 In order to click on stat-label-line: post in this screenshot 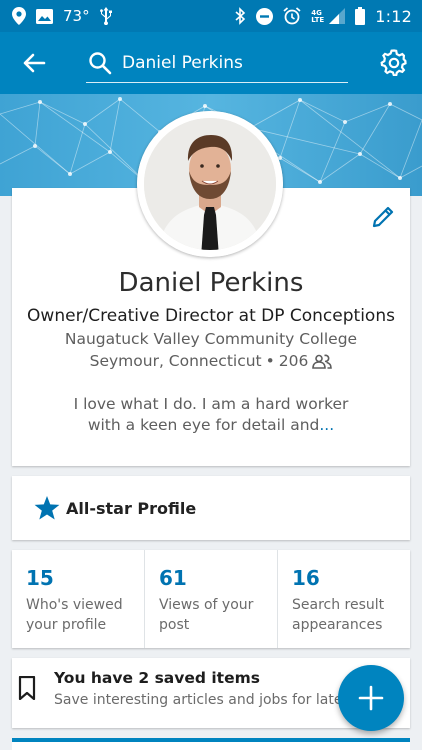, I will do `click(174, 625)`.